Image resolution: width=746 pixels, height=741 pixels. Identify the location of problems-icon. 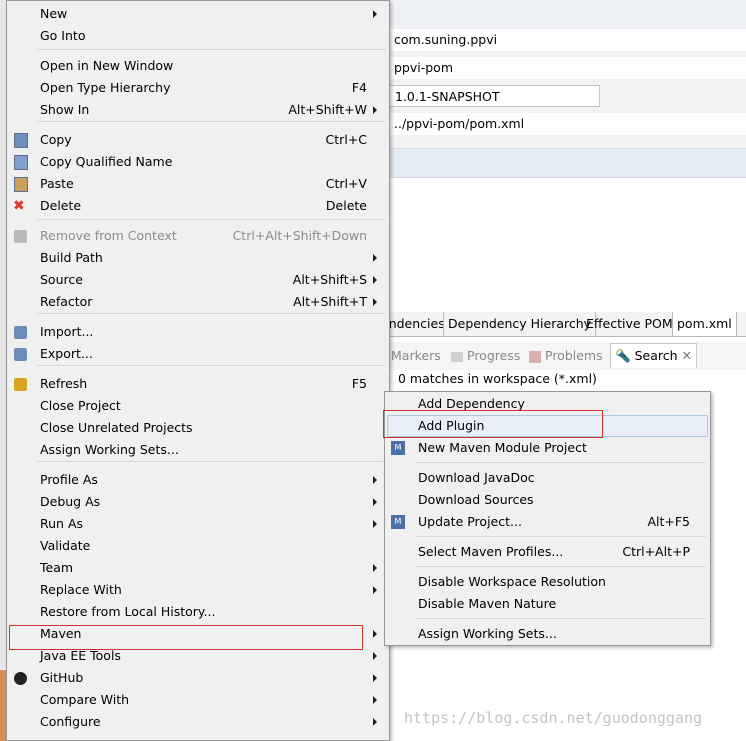
(535, 356).